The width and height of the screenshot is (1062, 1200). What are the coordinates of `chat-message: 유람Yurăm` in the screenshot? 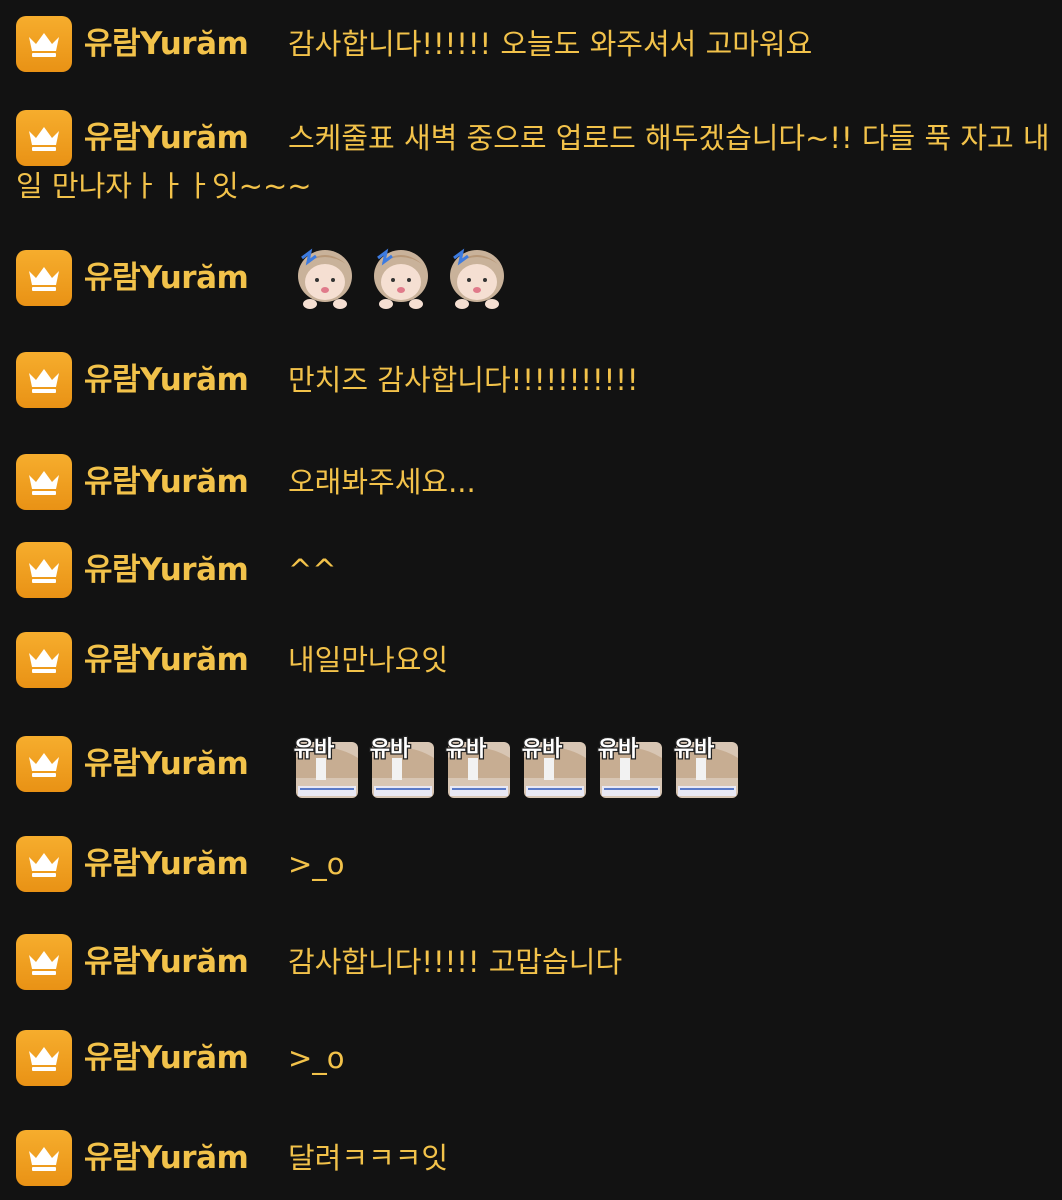 It's located at (534, 278).